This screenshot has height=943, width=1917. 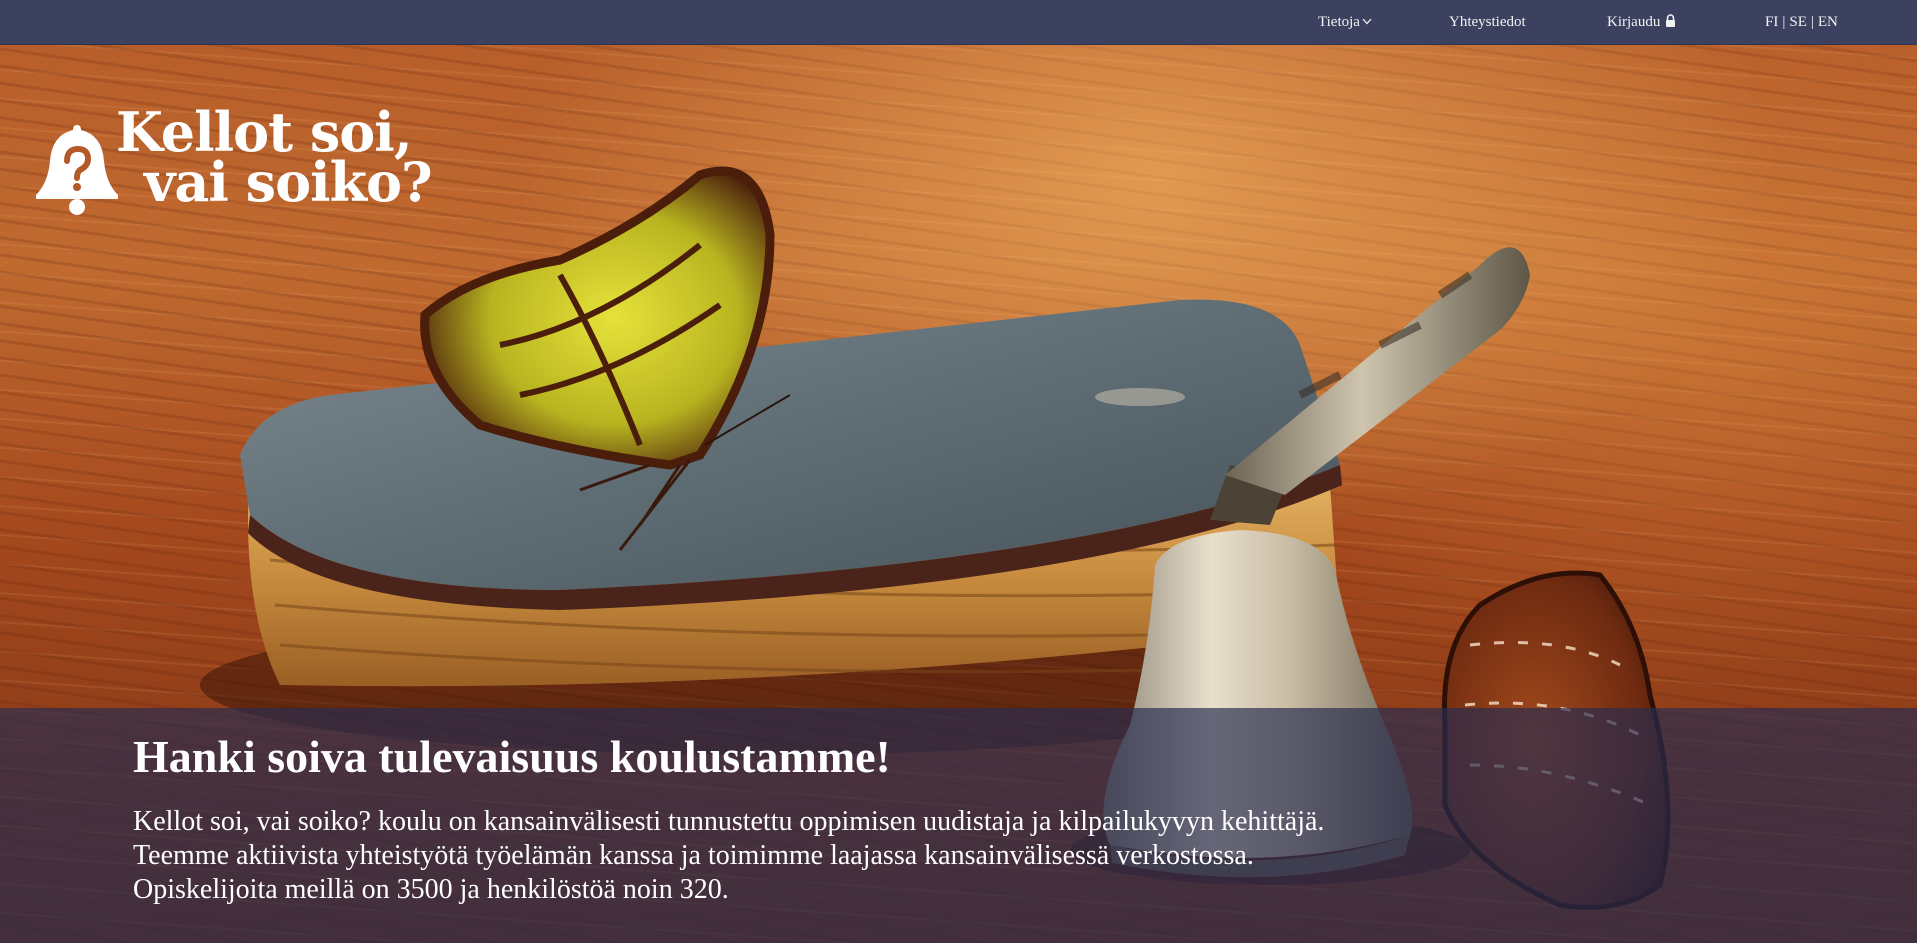 What do you see at coordinates (1339, 22) in the screenshot?
I see `nav-tietoja-label: Tietoja` at bounding box center [1339, 22].